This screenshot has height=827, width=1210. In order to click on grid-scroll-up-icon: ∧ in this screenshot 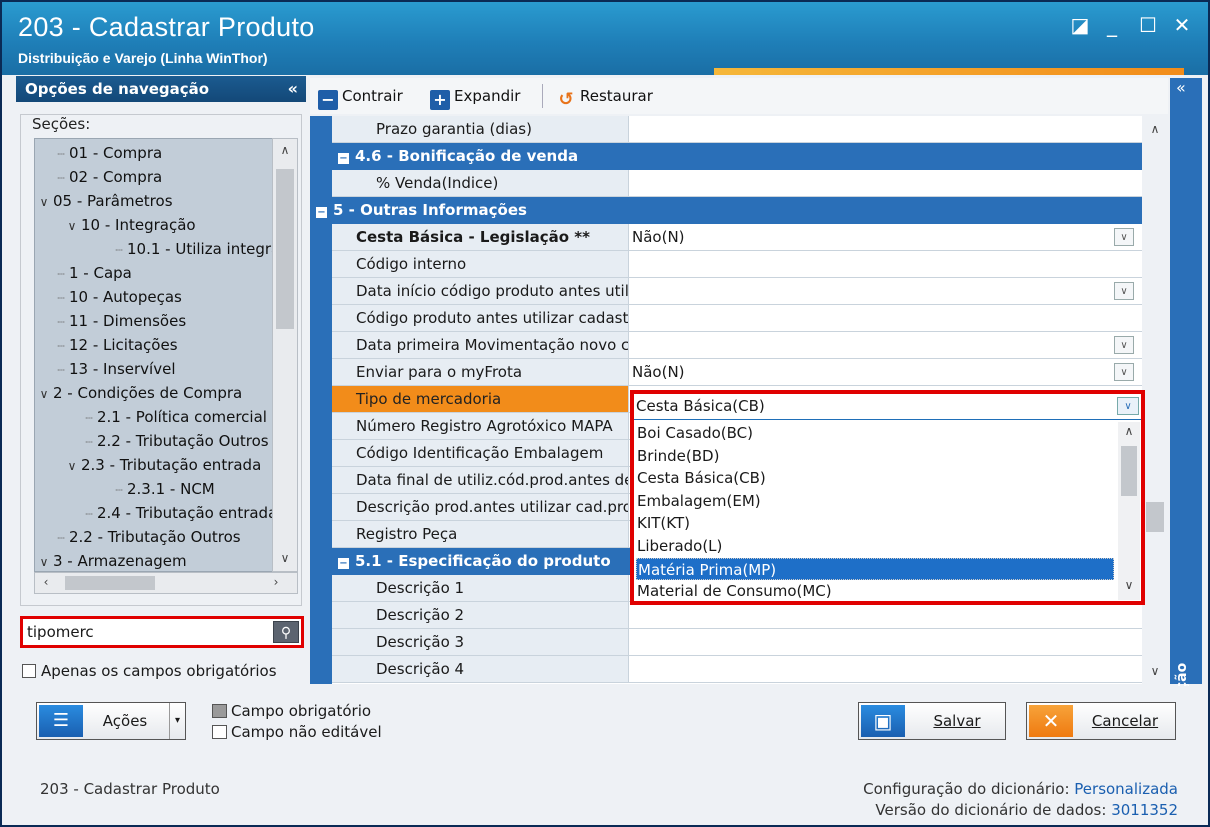, I will do `click(1155, 129)`.